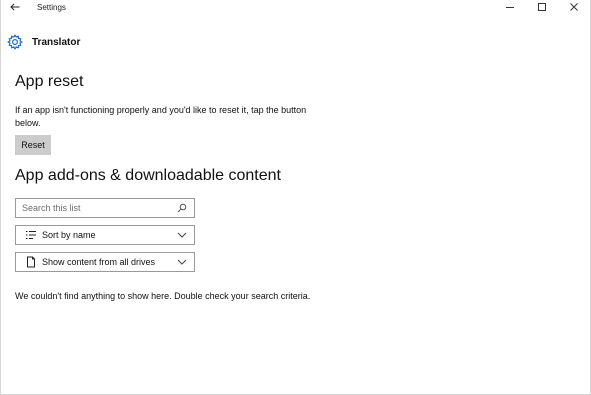 The width and height of the screenshot is (591, 395). I want to click on close-button, so click(574, 7).